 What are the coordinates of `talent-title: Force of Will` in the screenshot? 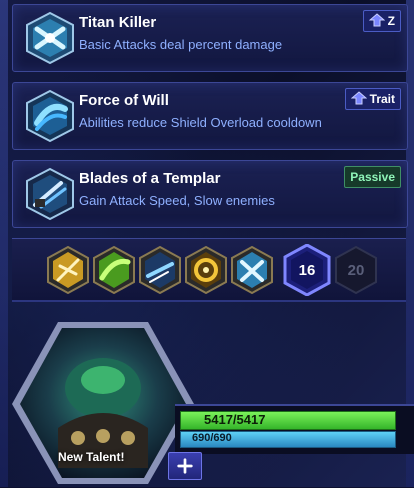 It's located at (124, 100).